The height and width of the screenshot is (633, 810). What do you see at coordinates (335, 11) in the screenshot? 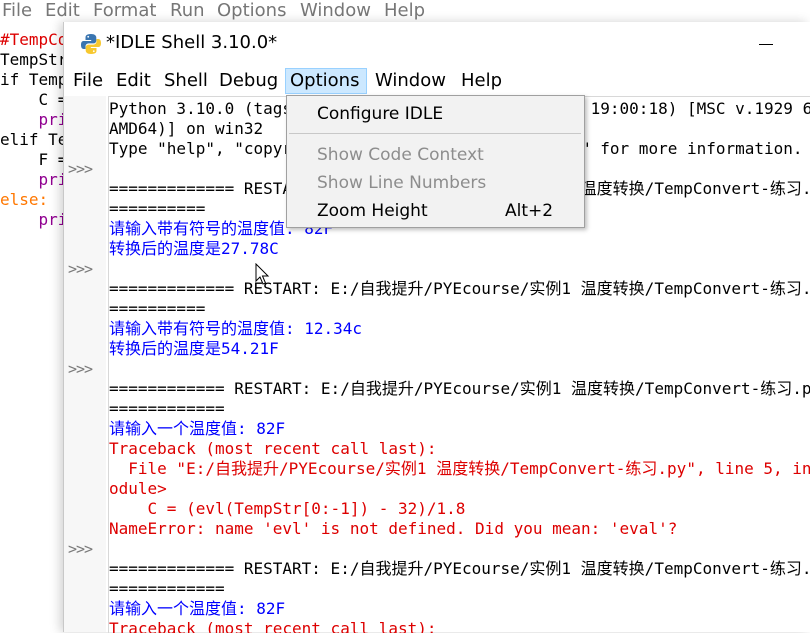
I see `bg-menu-window: Window` at bounding box center [335, 11].